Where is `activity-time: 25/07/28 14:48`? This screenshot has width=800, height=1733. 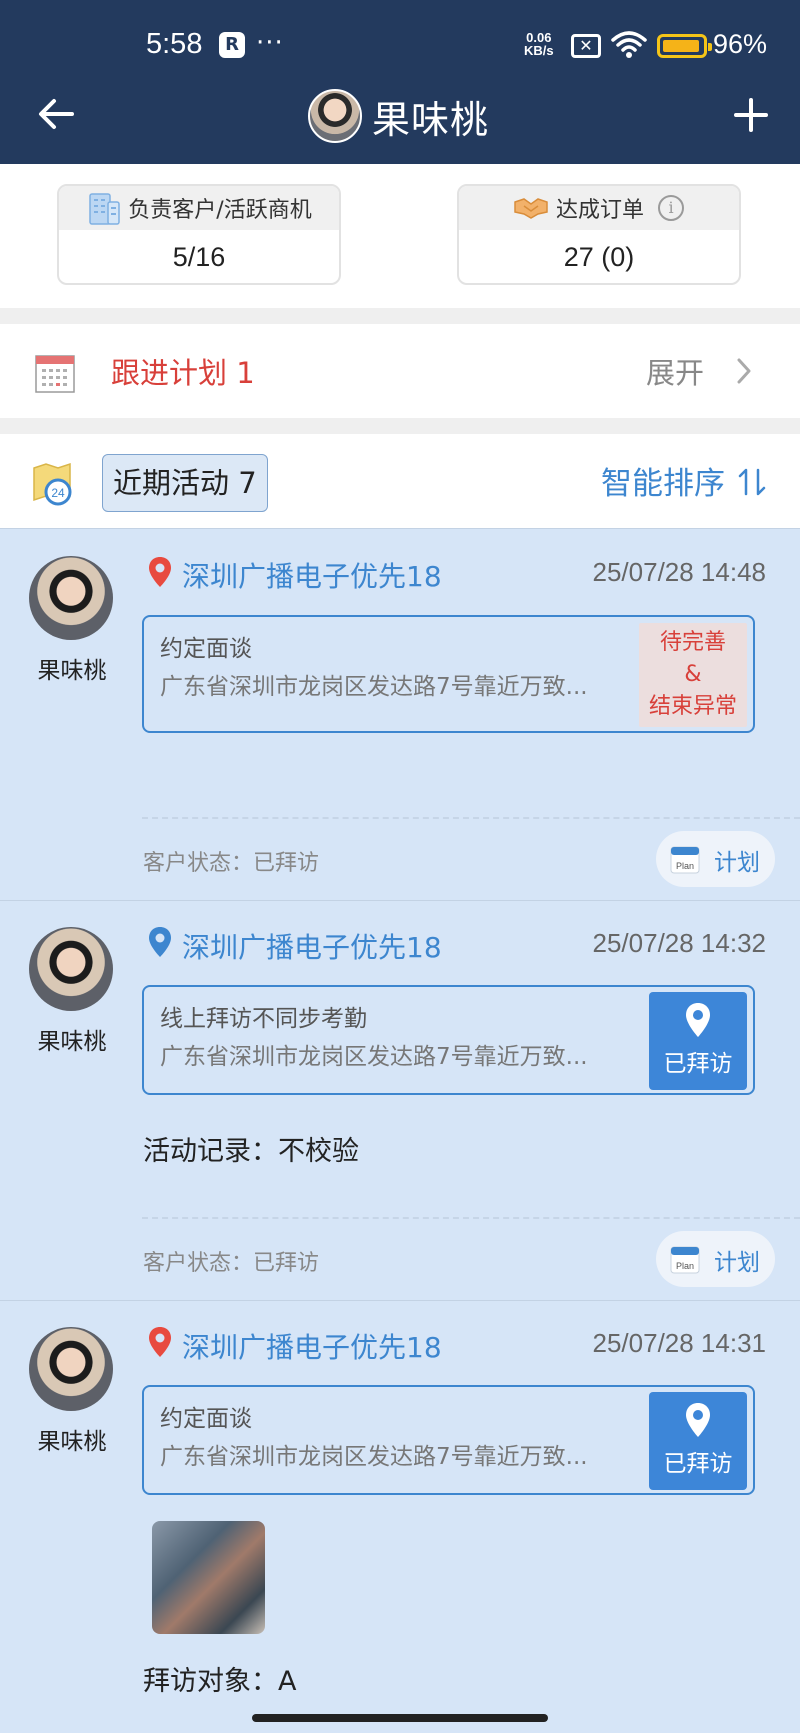
activity-time: 25/07/28 14:48 is located at coordinates (679, 572).